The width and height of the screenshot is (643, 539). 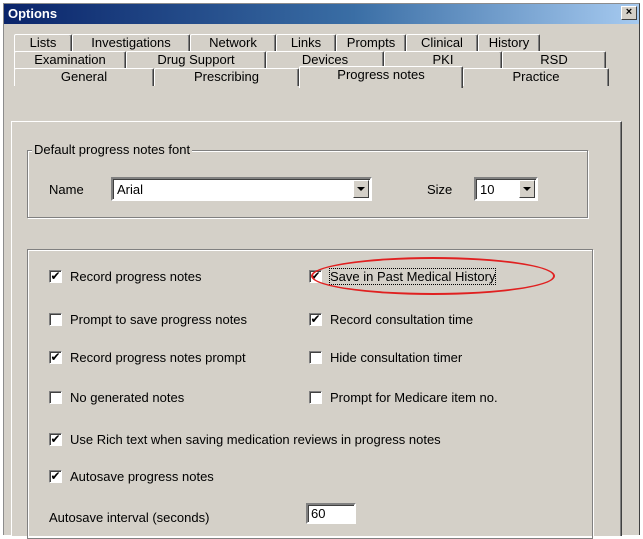 I want to click on checkbox-label: Record consultation time, so click(x=402, y=319).